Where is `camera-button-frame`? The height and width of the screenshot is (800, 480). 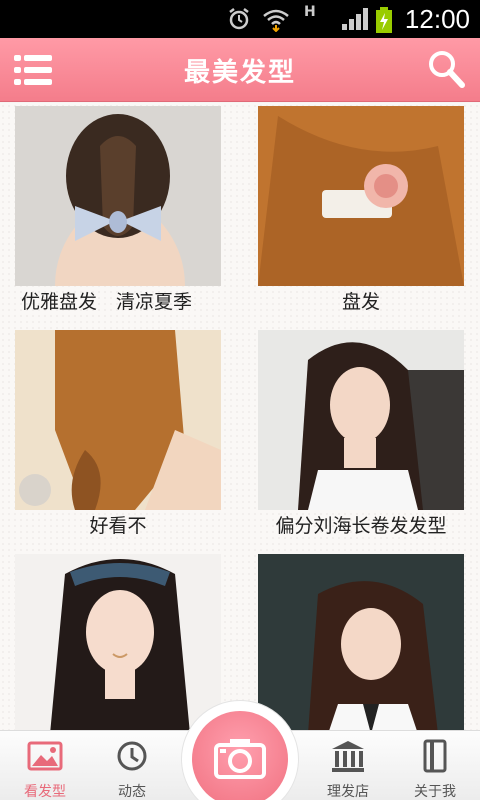
camera-button-frame is located at coordinates (240, 750).